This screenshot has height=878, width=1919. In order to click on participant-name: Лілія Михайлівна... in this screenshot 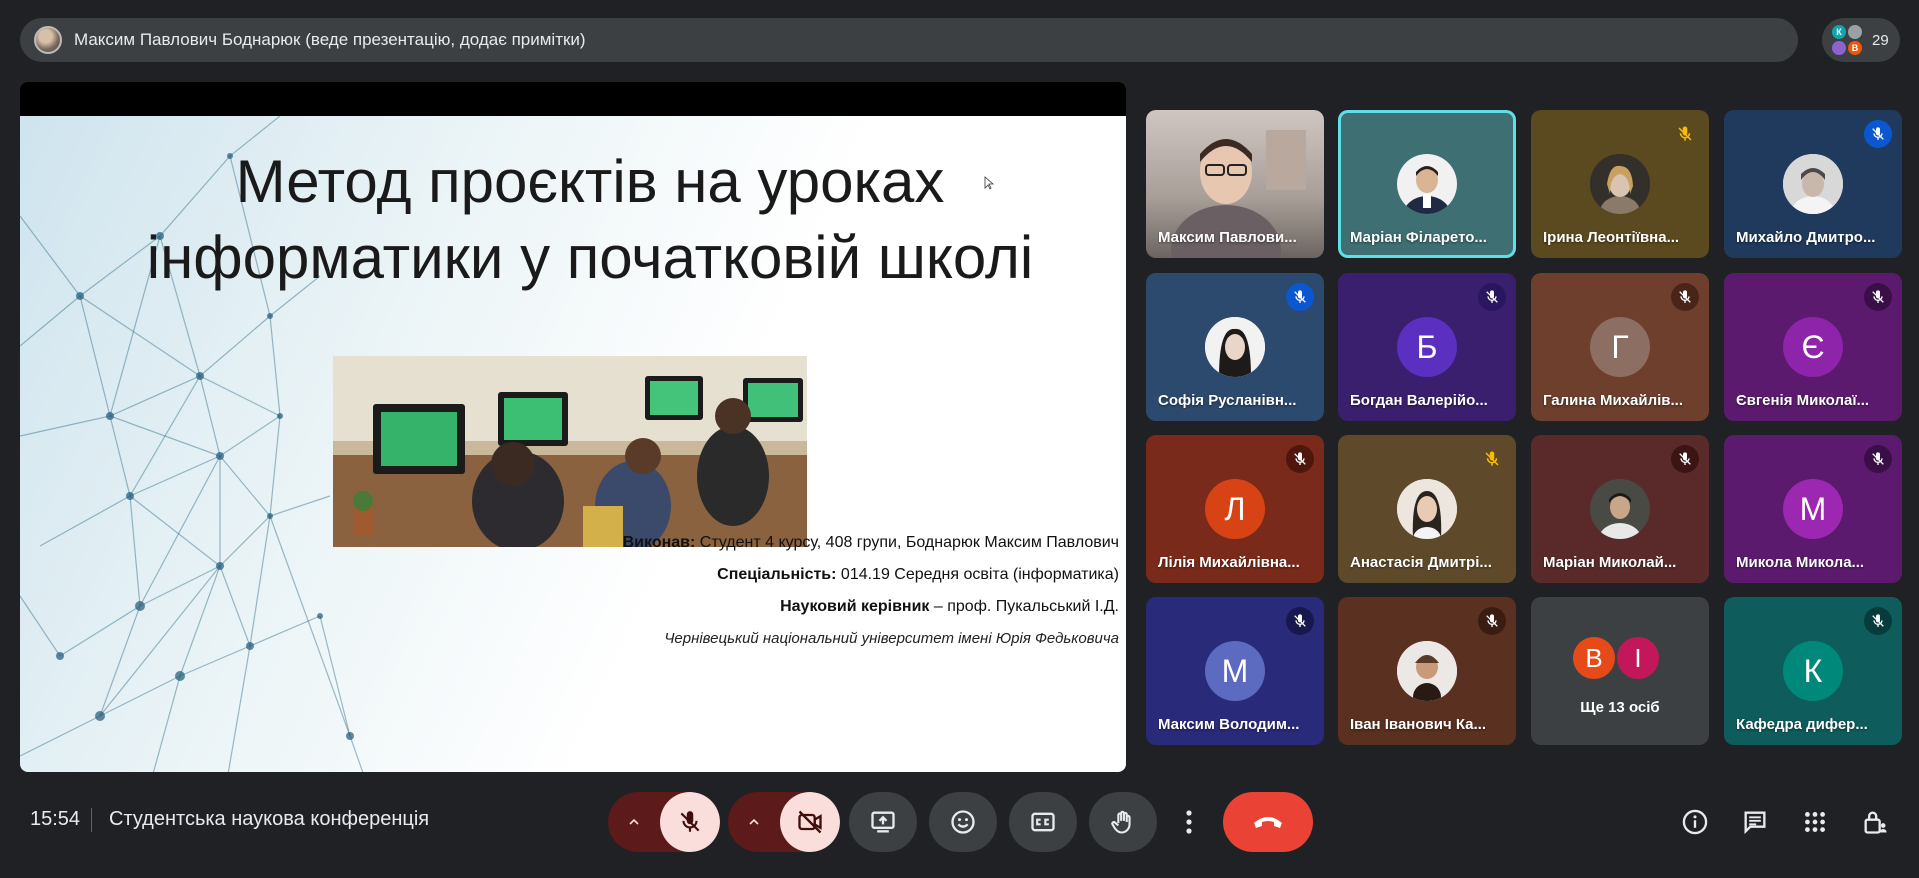, I will do `click(1229, 562)`.